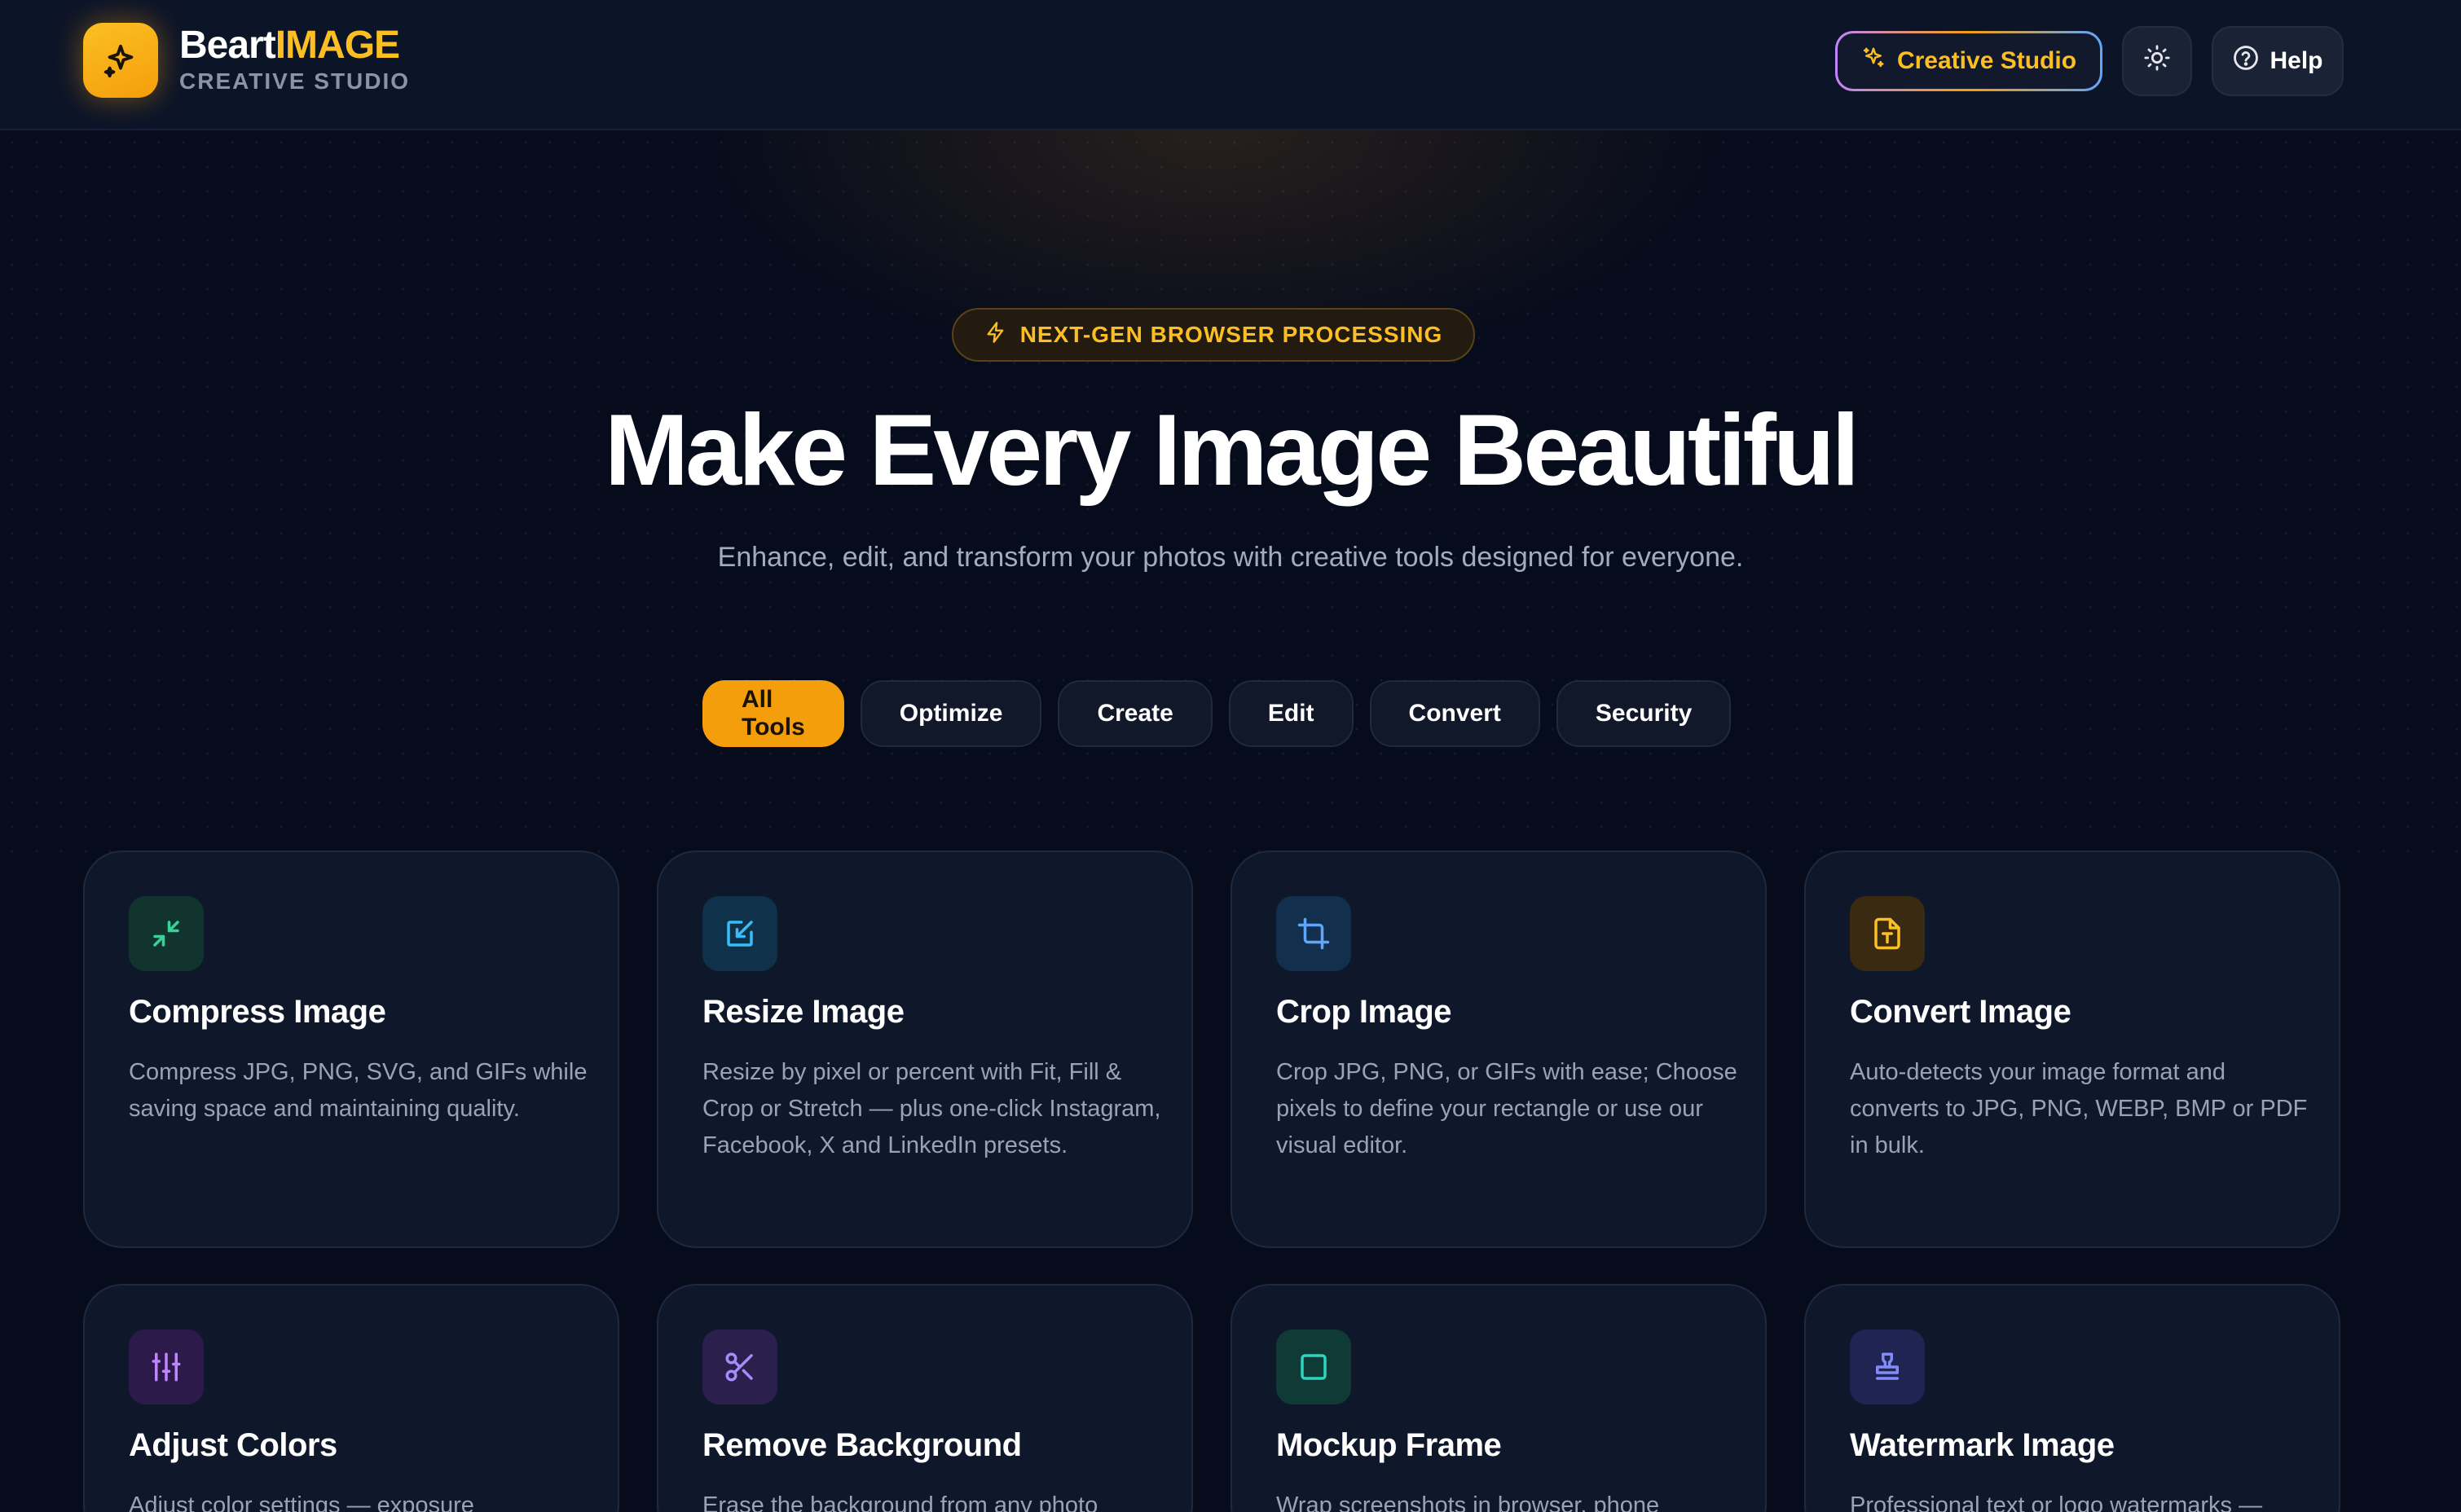 The image size is (2461, 1512). I want to click on tool-title: Mockup Frame, so click(1389, 1445).